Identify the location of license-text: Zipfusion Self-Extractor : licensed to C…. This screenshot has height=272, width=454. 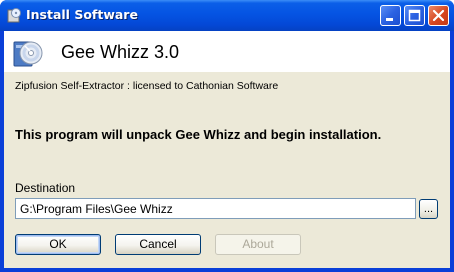
(147, 86).